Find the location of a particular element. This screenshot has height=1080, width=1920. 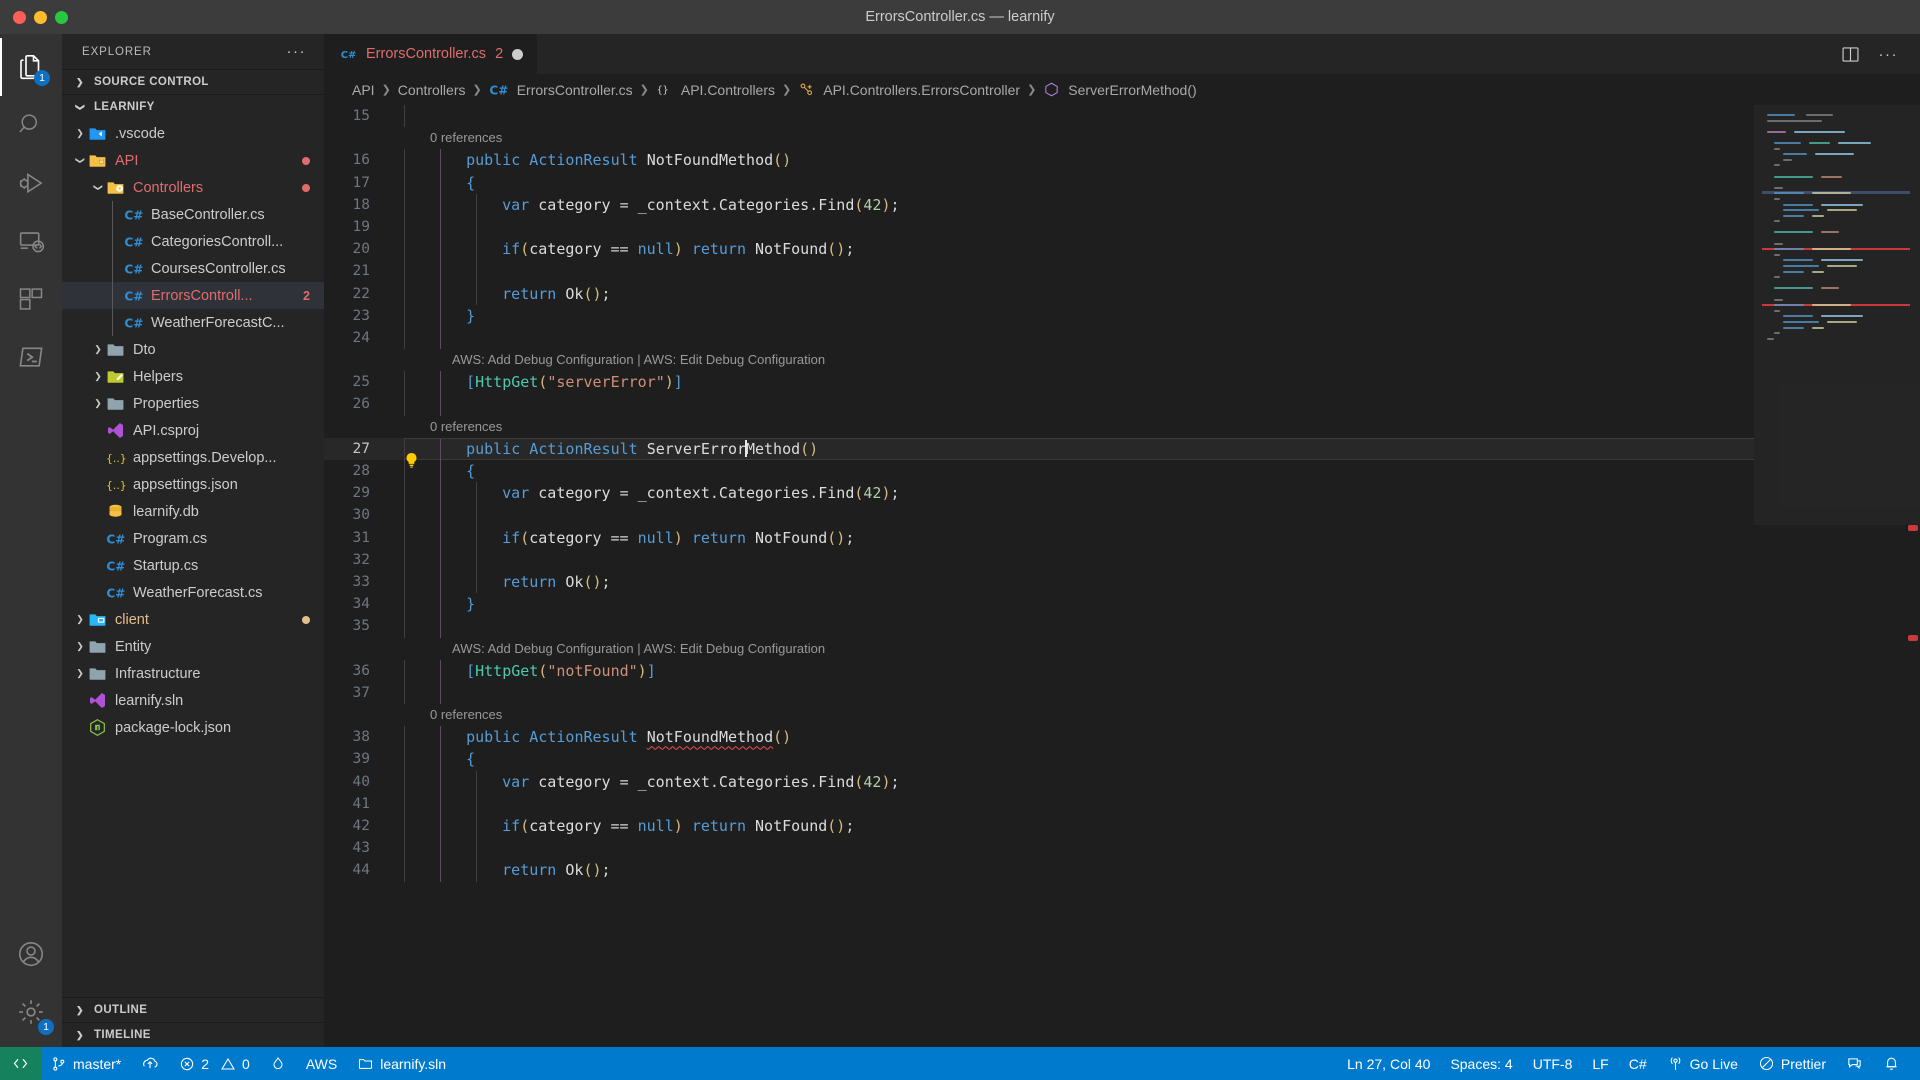

code-line: 22 return Ok(); is located at coordinates (1039, 293).